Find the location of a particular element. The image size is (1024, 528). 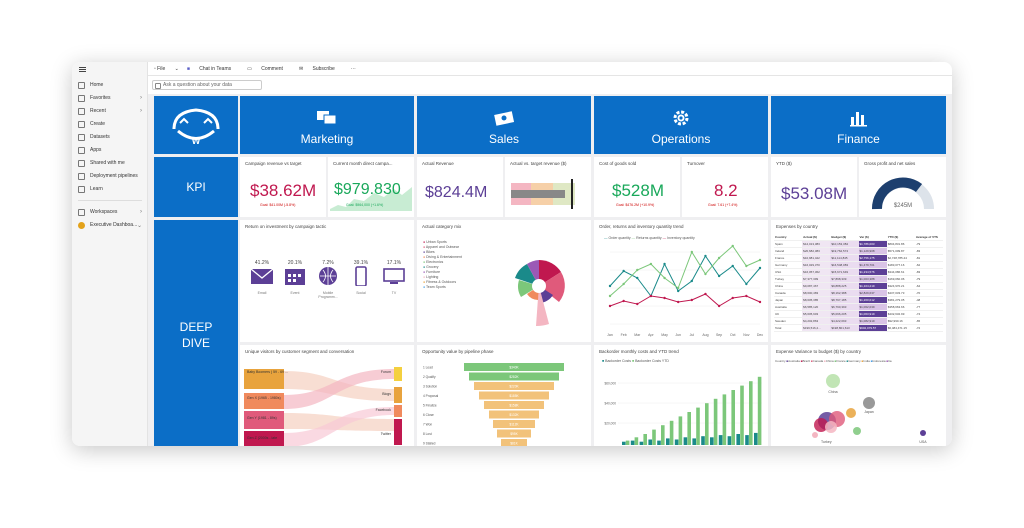

bubble-label: China is located at coordinates (832, 392).